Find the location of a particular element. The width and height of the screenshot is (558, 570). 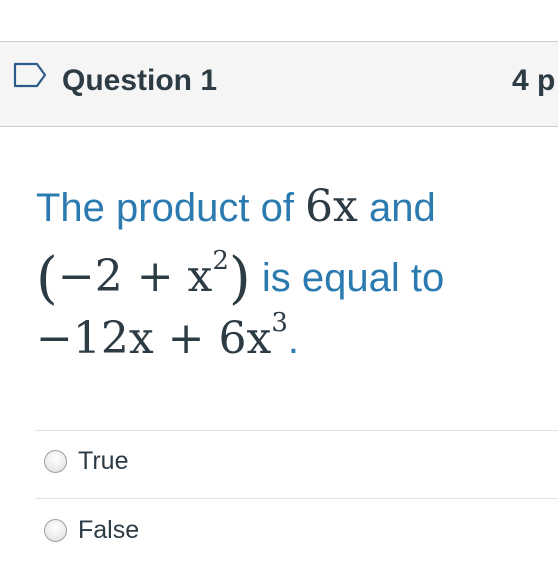

math-expression-body: −12x + 6x is located at coordinates (154, 338).